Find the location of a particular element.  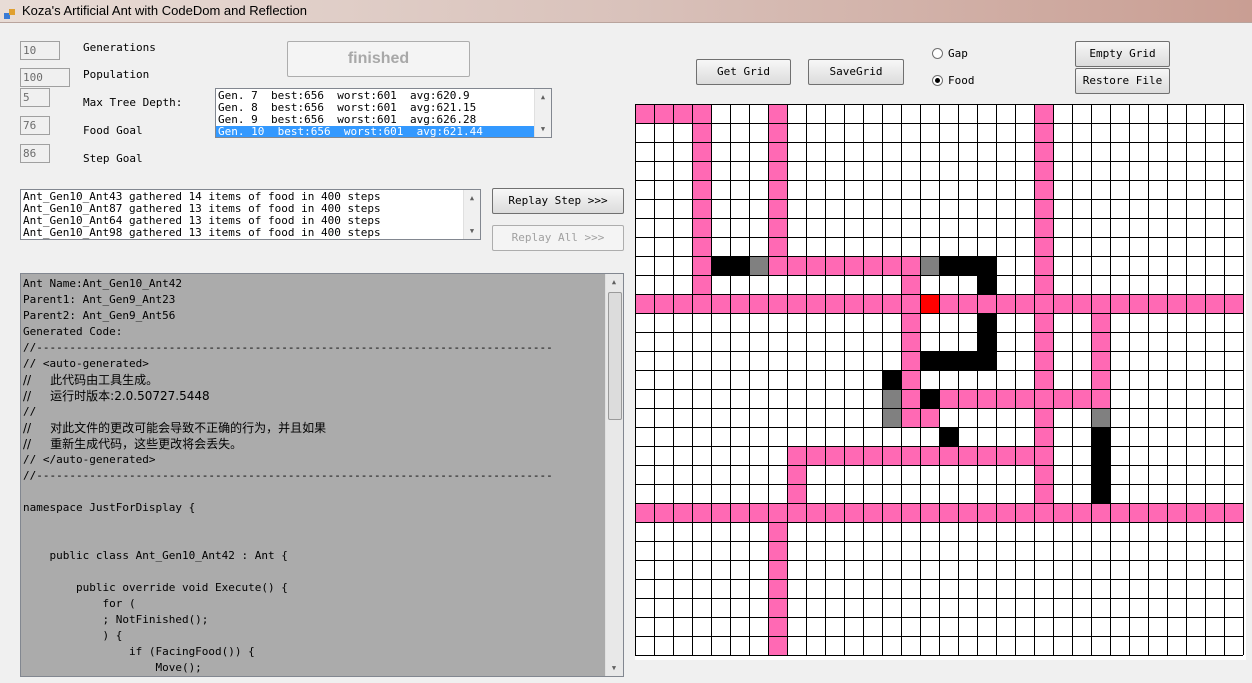

get-grid-button: Get Grid is located at coordinates (743, 72).